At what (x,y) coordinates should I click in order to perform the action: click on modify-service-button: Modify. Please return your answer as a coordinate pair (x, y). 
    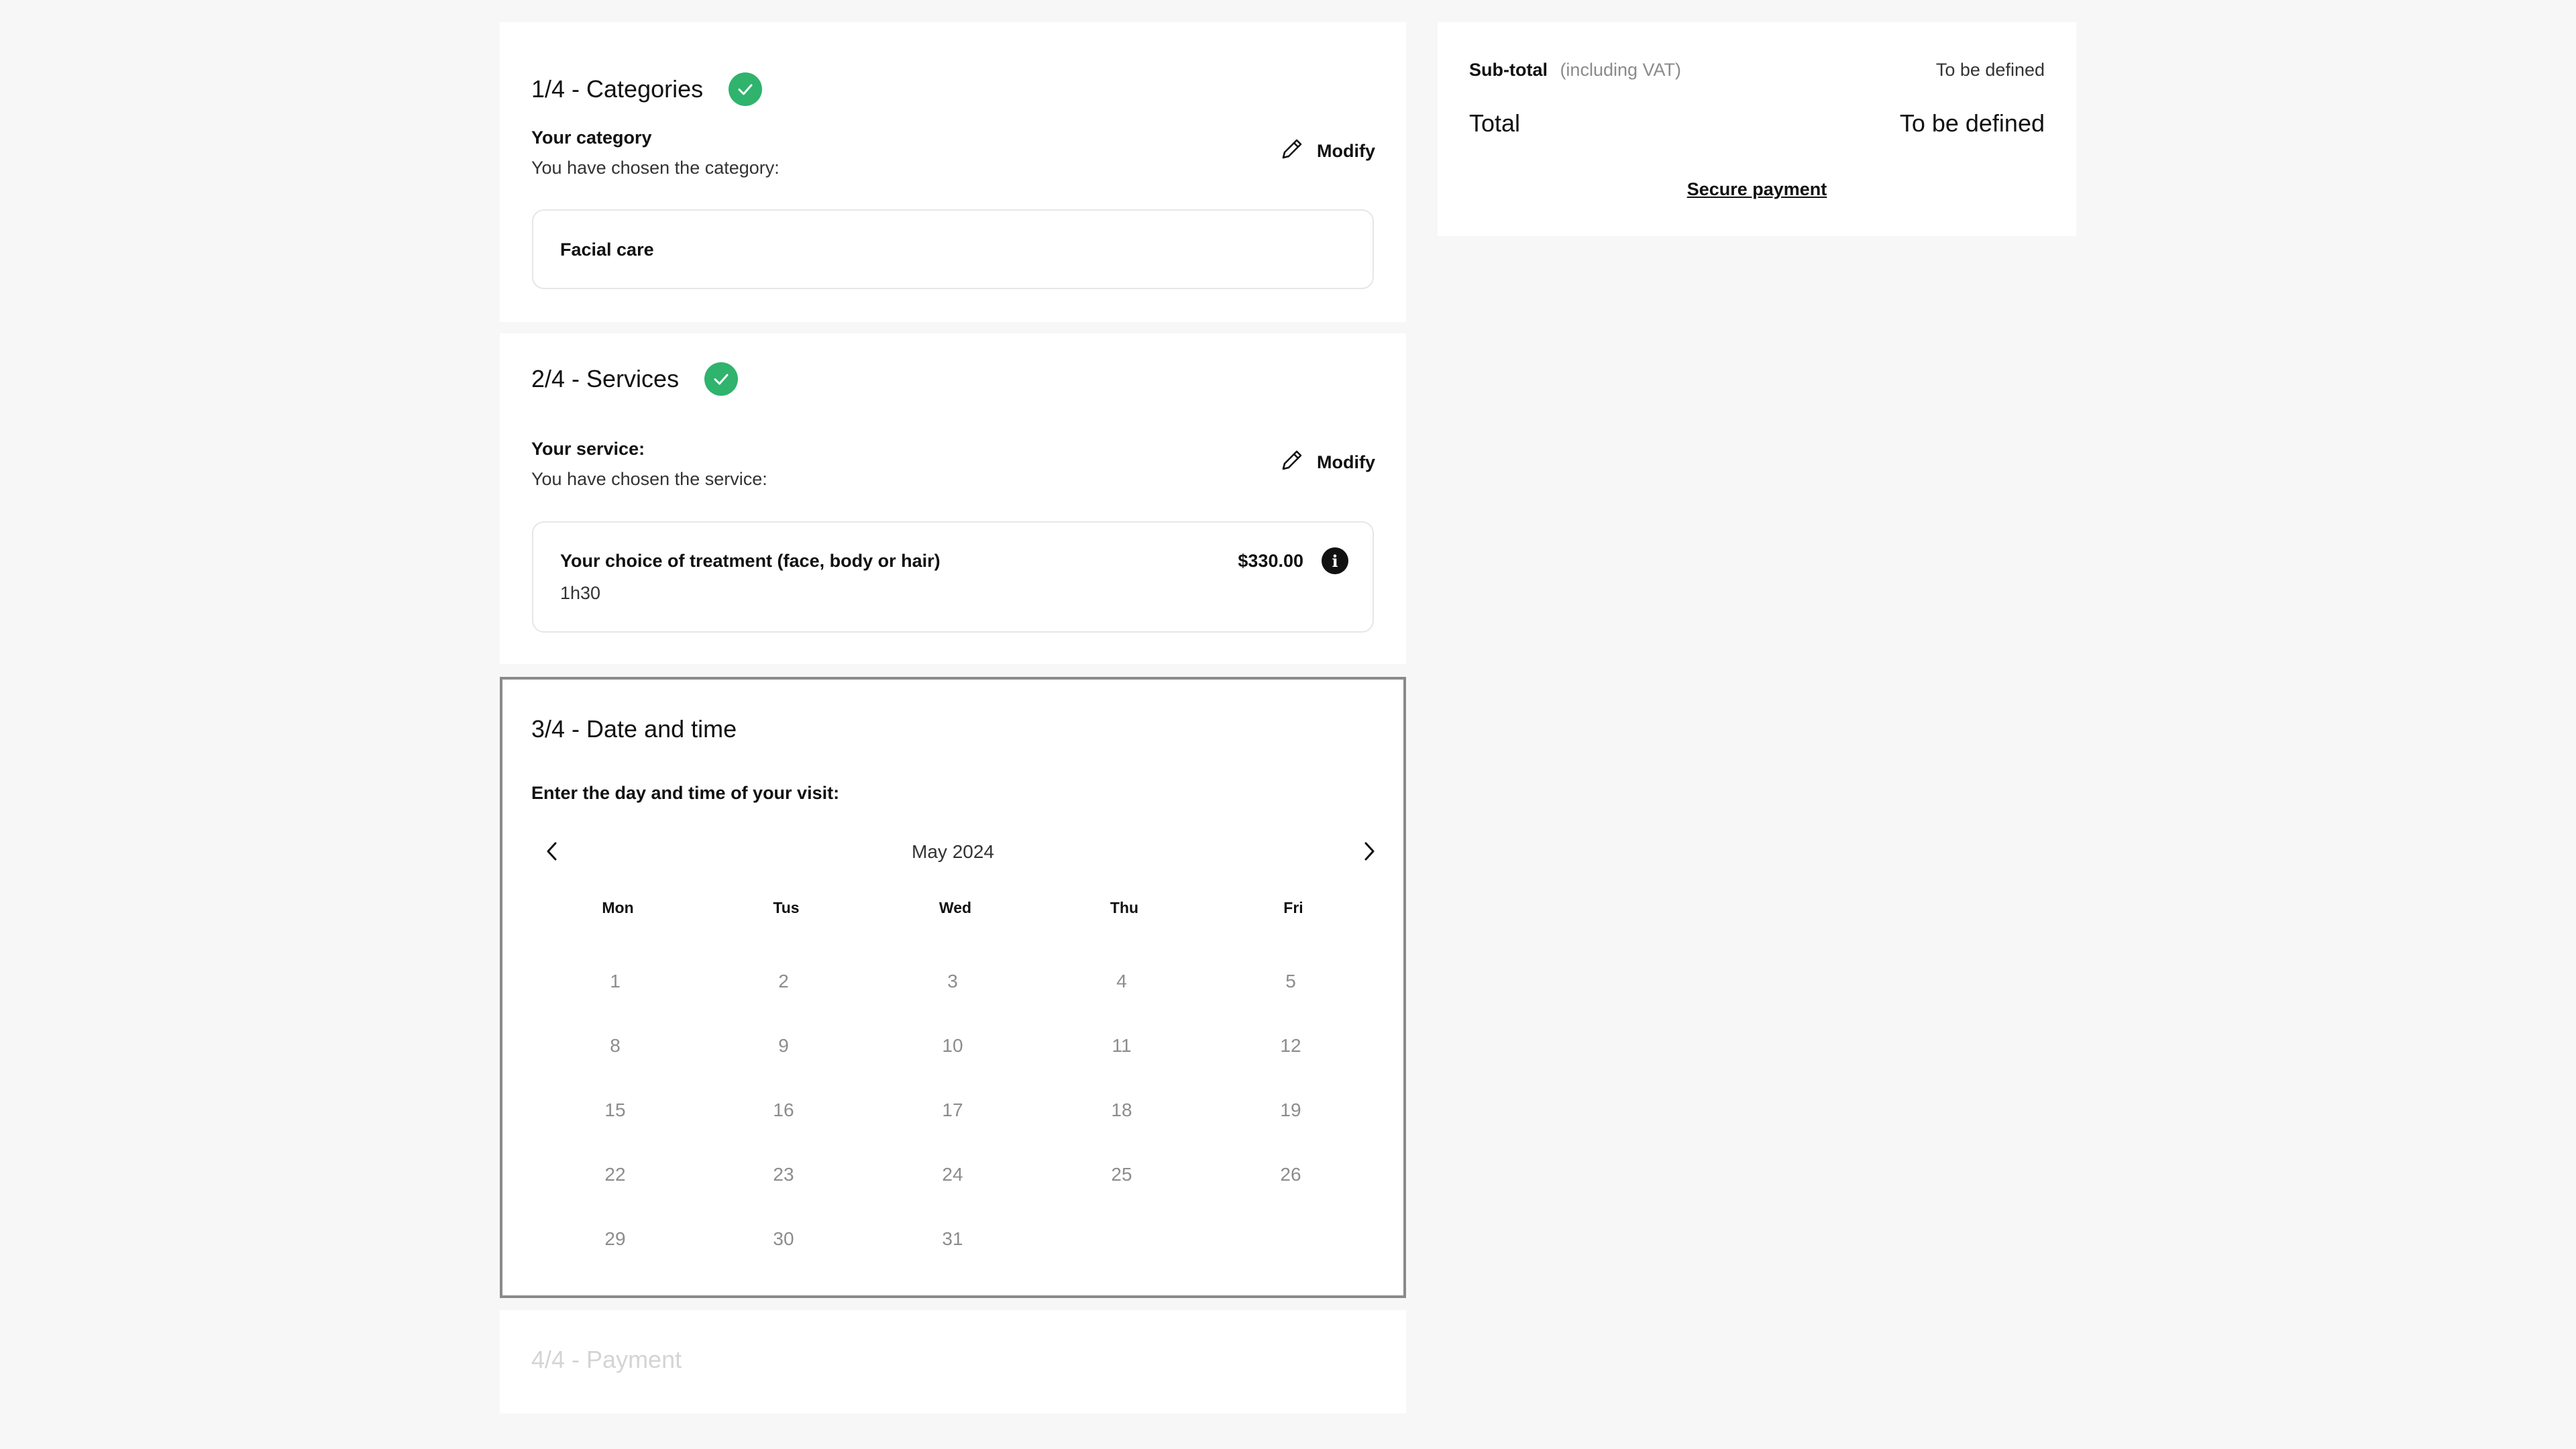
    Looking at the image, I should click on (1327, 462).